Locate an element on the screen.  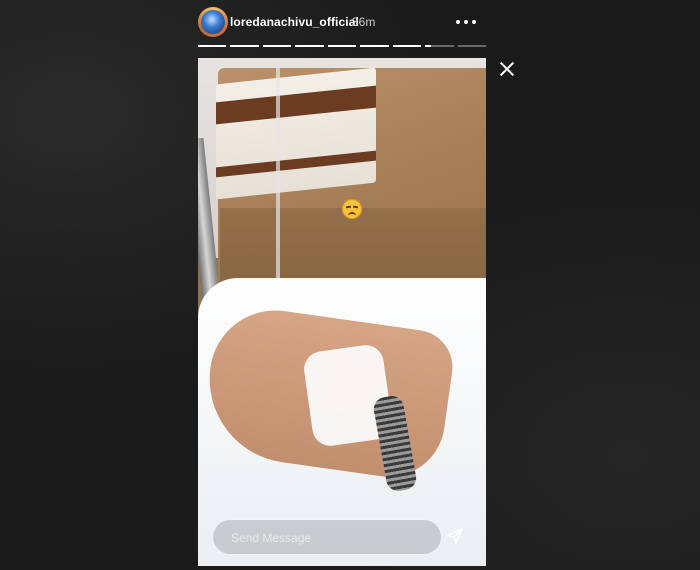
avatar-image is located at coordinates (213, 22).